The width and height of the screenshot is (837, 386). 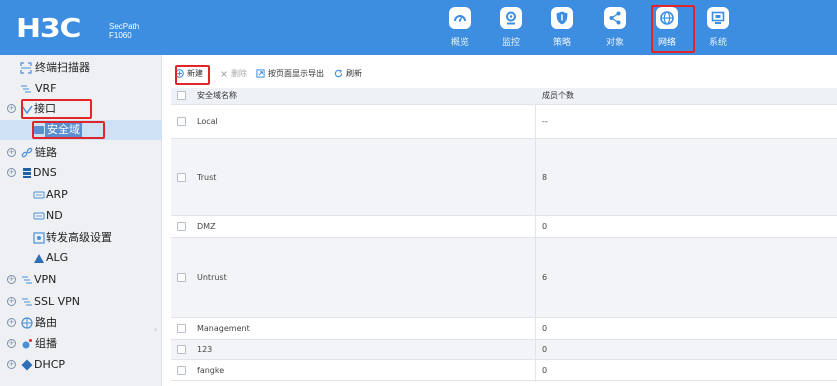 I want to click on zone-name: 123, so click(x=205, y=349).